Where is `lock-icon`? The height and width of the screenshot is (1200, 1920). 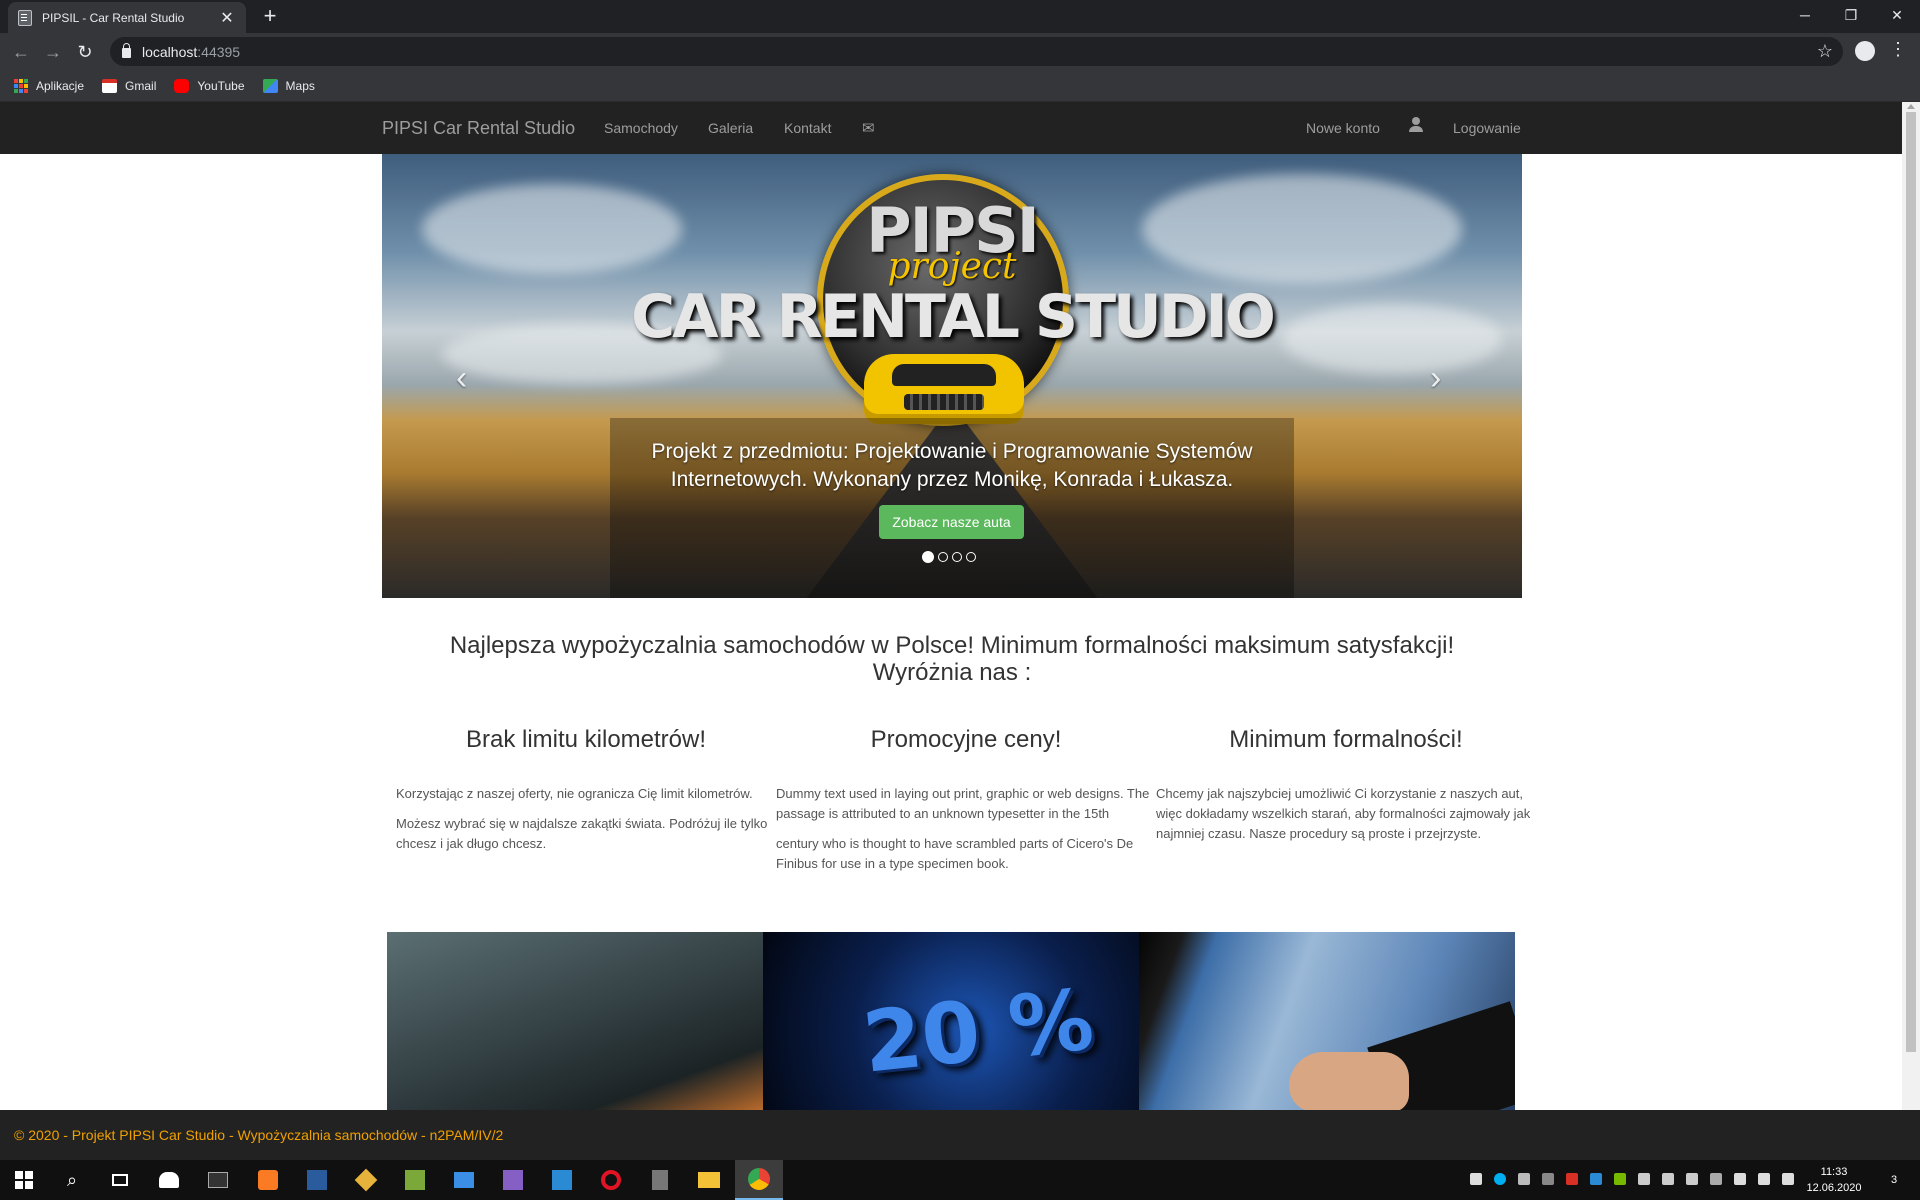 lock-icon is located at coordinates (126, 50).